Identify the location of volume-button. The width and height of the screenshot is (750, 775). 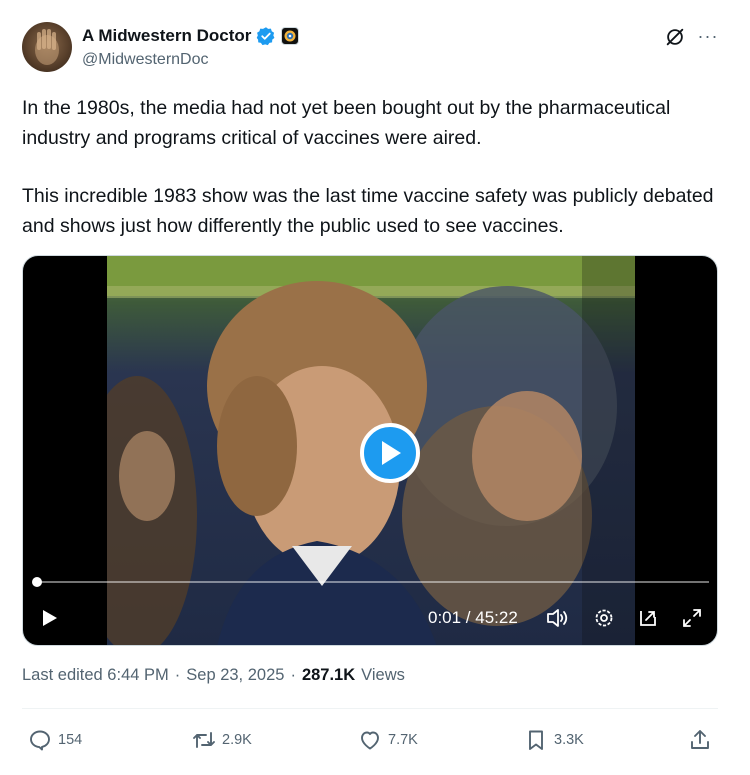
(558, 618).